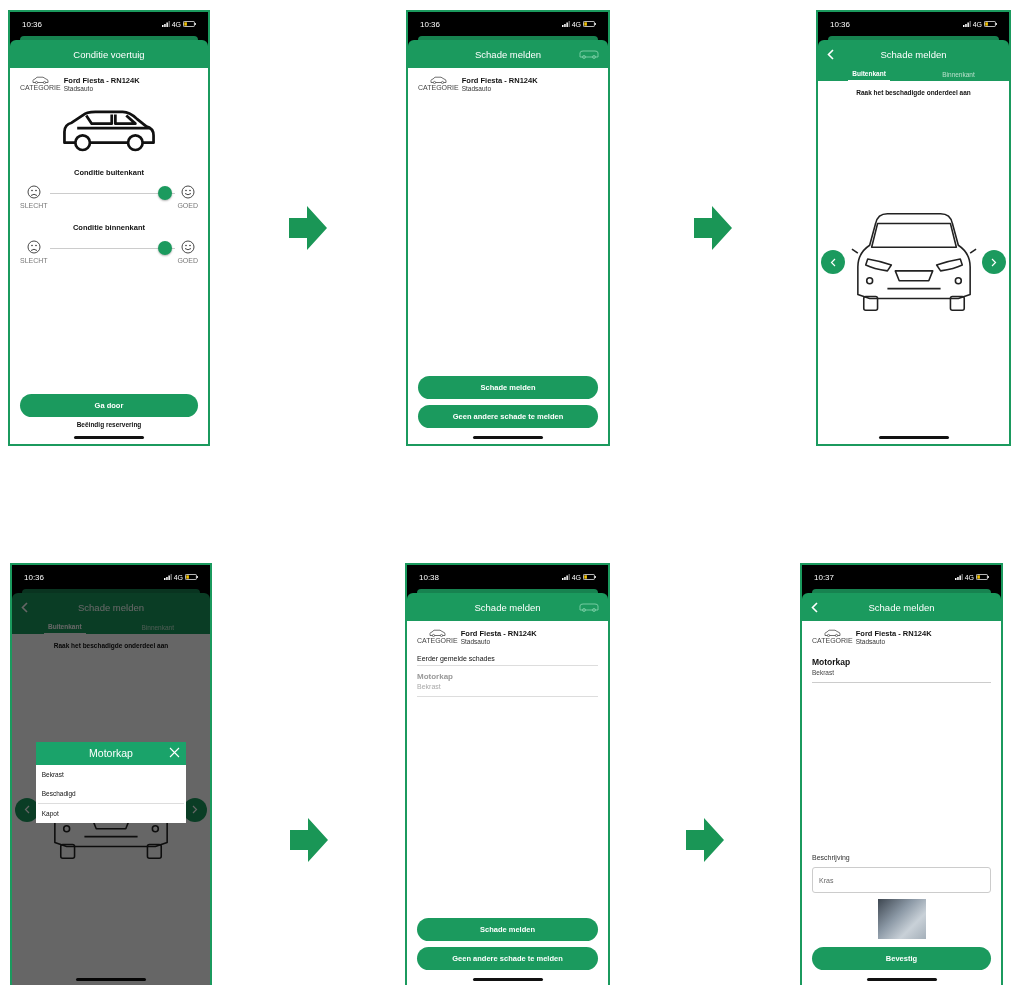 The width and height of the screenshot is (1013, 985). What do you see at coordinates (901, 919) in the screenshot?
I see `photo-placeholder` at bounding box center [901, 919].